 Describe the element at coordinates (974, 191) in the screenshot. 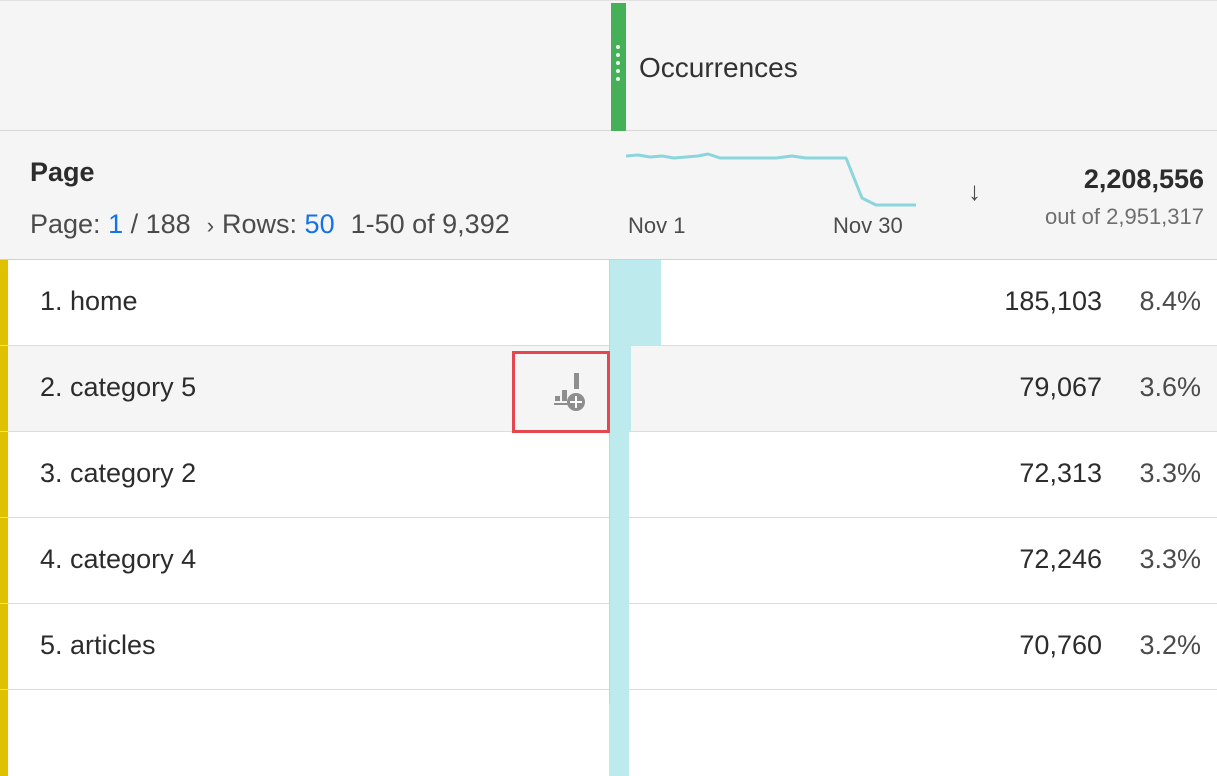

I see `arrow-down-icon: ↓` at that location.